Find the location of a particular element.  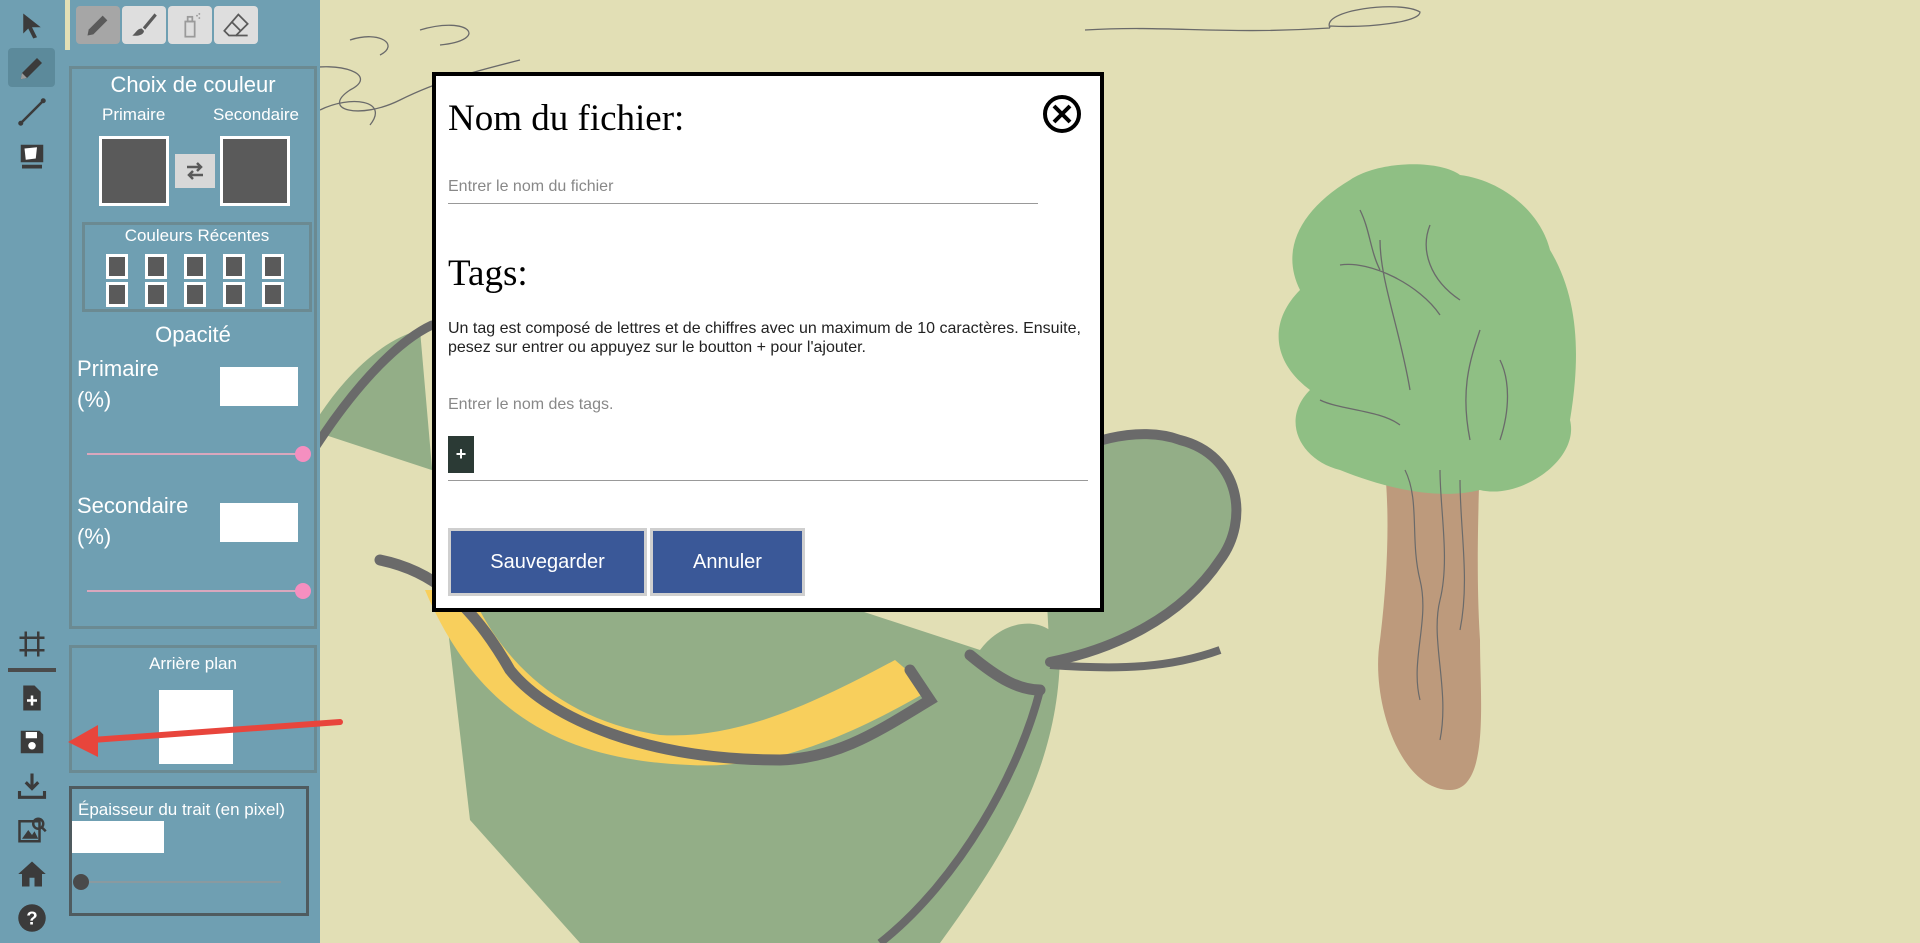

add-tag-button: + is located at coordinates (461, 454).